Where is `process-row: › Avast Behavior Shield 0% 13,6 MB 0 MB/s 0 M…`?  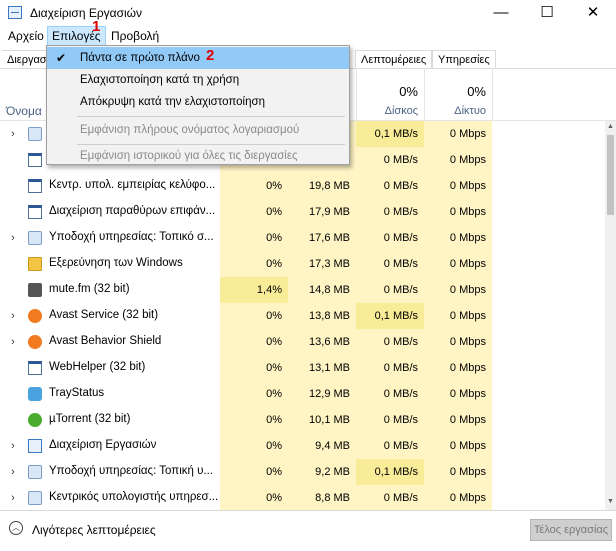
process-row: › Avast Behavior Shield 0% 13,6 MB 0 MB/s 0 M… is located at coordinates (302, 342).